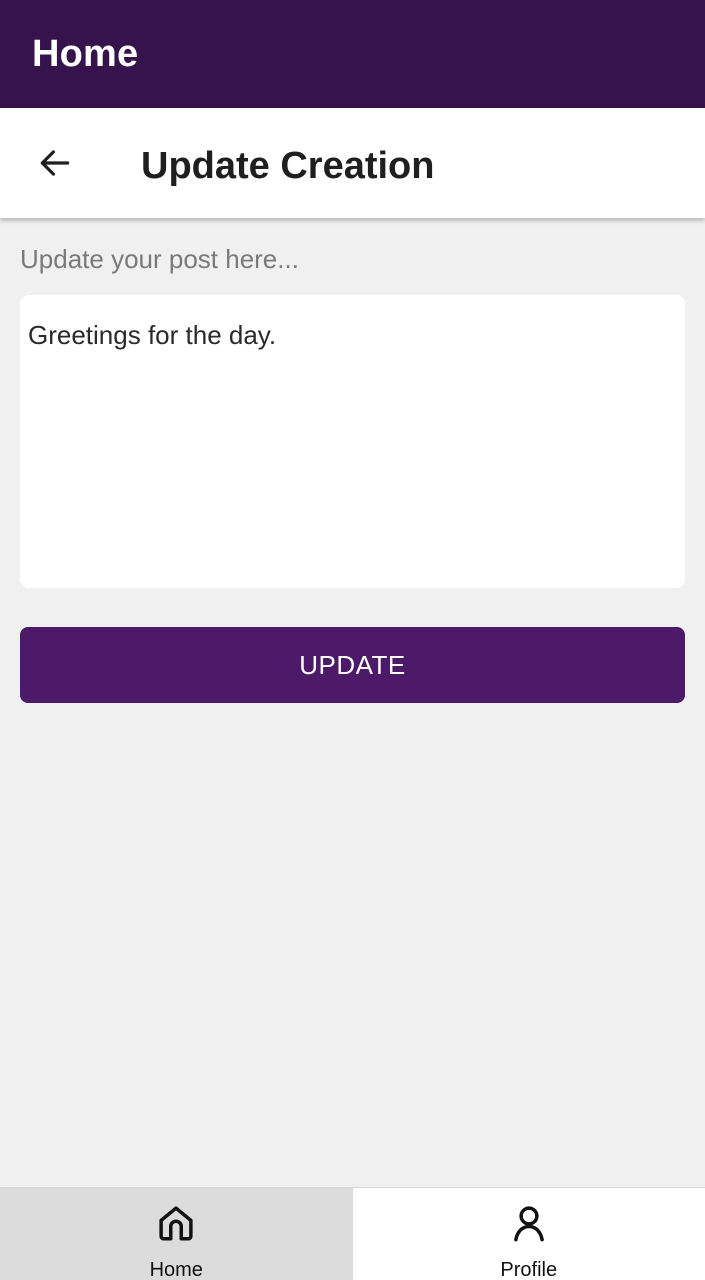 Image resolution: width=705 pixels, height=1280 pixels. Describe the element at coordinates (176, 1269) in the screenshot. I see `nav-label-home: Home` at that location.